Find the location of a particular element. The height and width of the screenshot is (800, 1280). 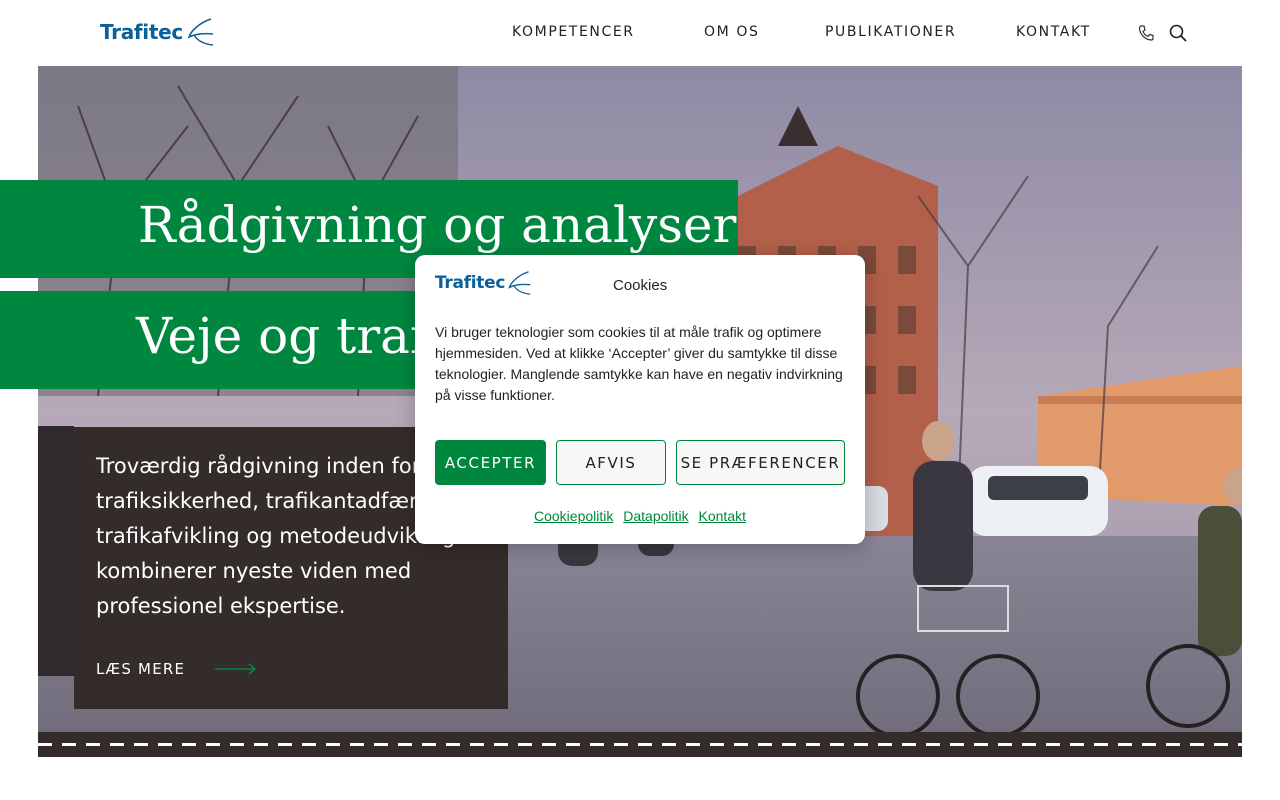

cookie-links: Cookiepolitik Datapolitik Kontakt is located at coordinates (640, 516).